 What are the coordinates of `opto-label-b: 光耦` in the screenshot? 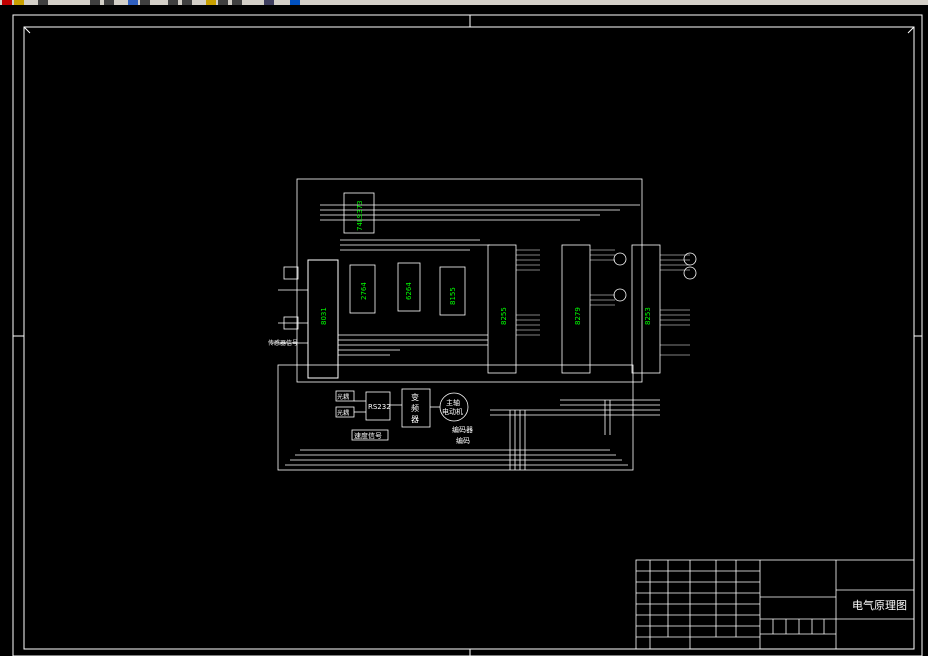 It's located at (343, 413).